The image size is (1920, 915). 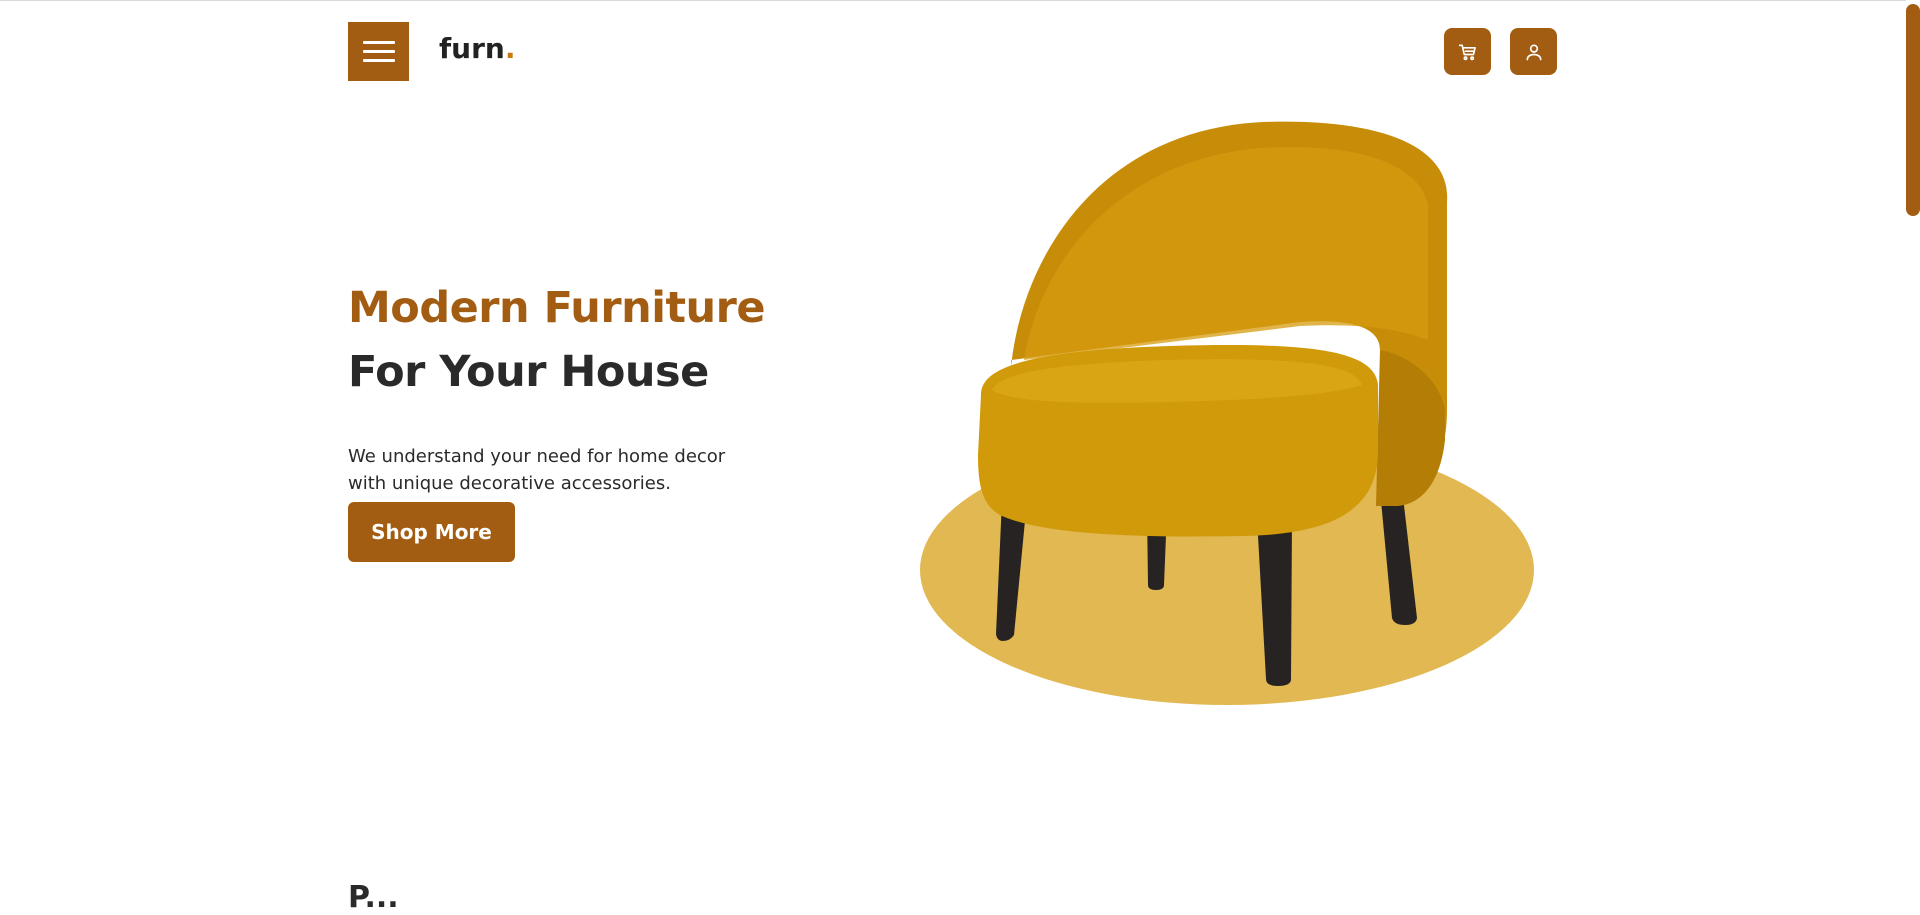 What do you see at coordinates (431, 532) in the screenshot?
I see `shop-more-button: Shop More` at bounding box center [431, 532].